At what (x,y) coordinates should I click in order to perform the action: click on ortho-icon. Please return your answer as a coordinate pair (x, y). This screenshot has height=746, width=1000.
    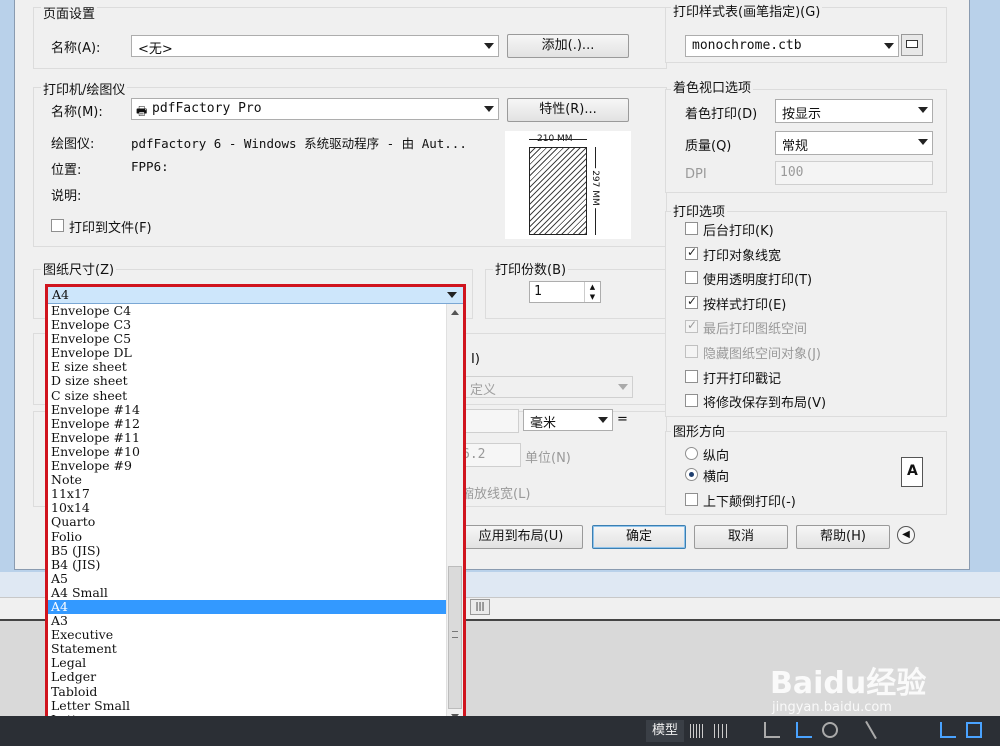
    Looking at the image, I should click on (772, 730).